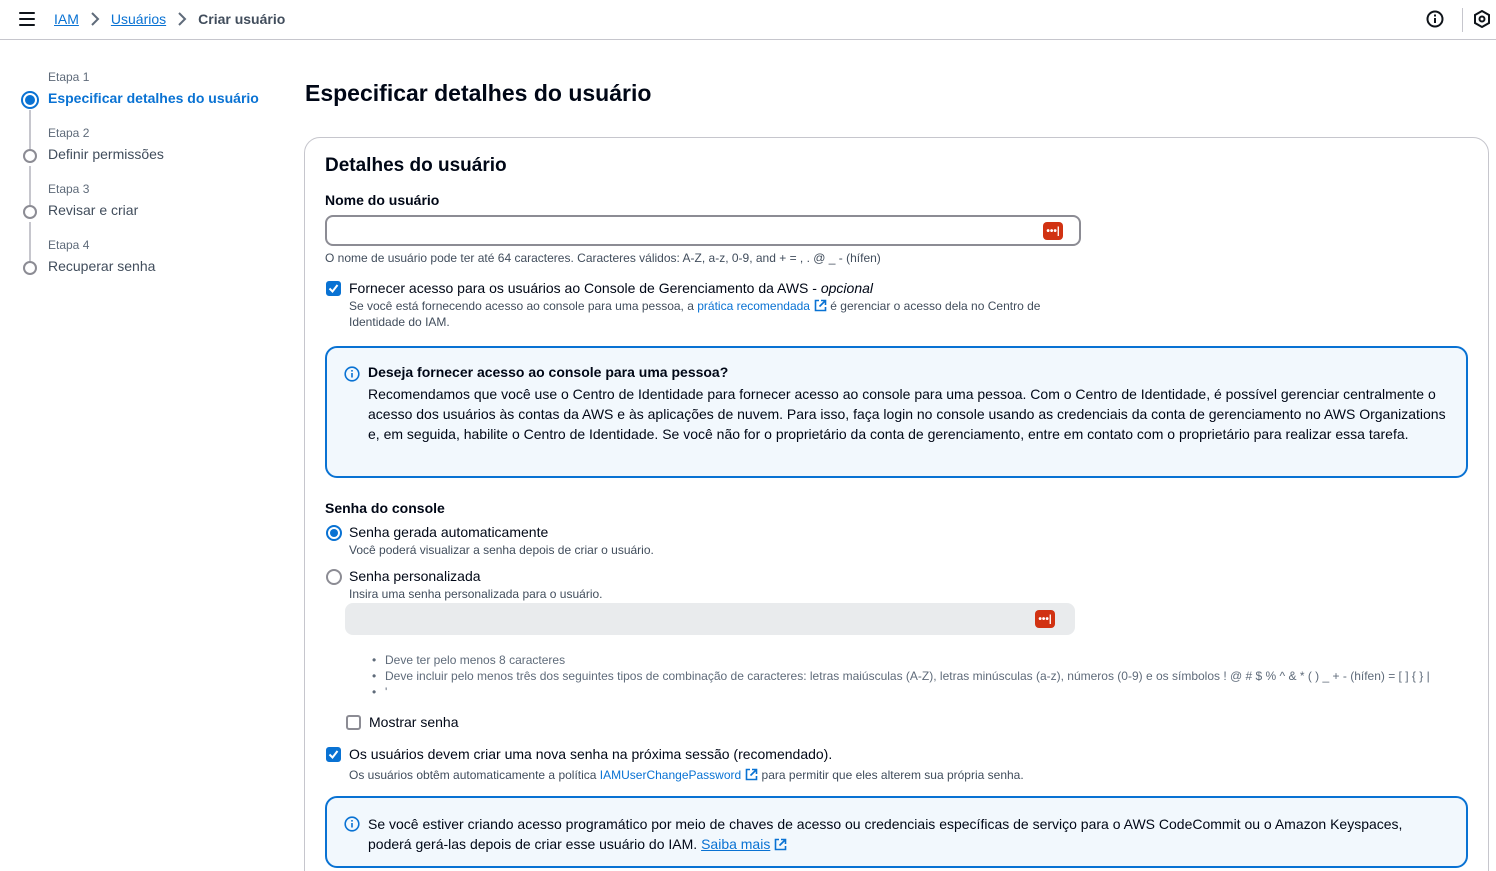 This screenshot has width=1496, height=871. I want to click on step-title: Revisar e criar, so click(93, 210).